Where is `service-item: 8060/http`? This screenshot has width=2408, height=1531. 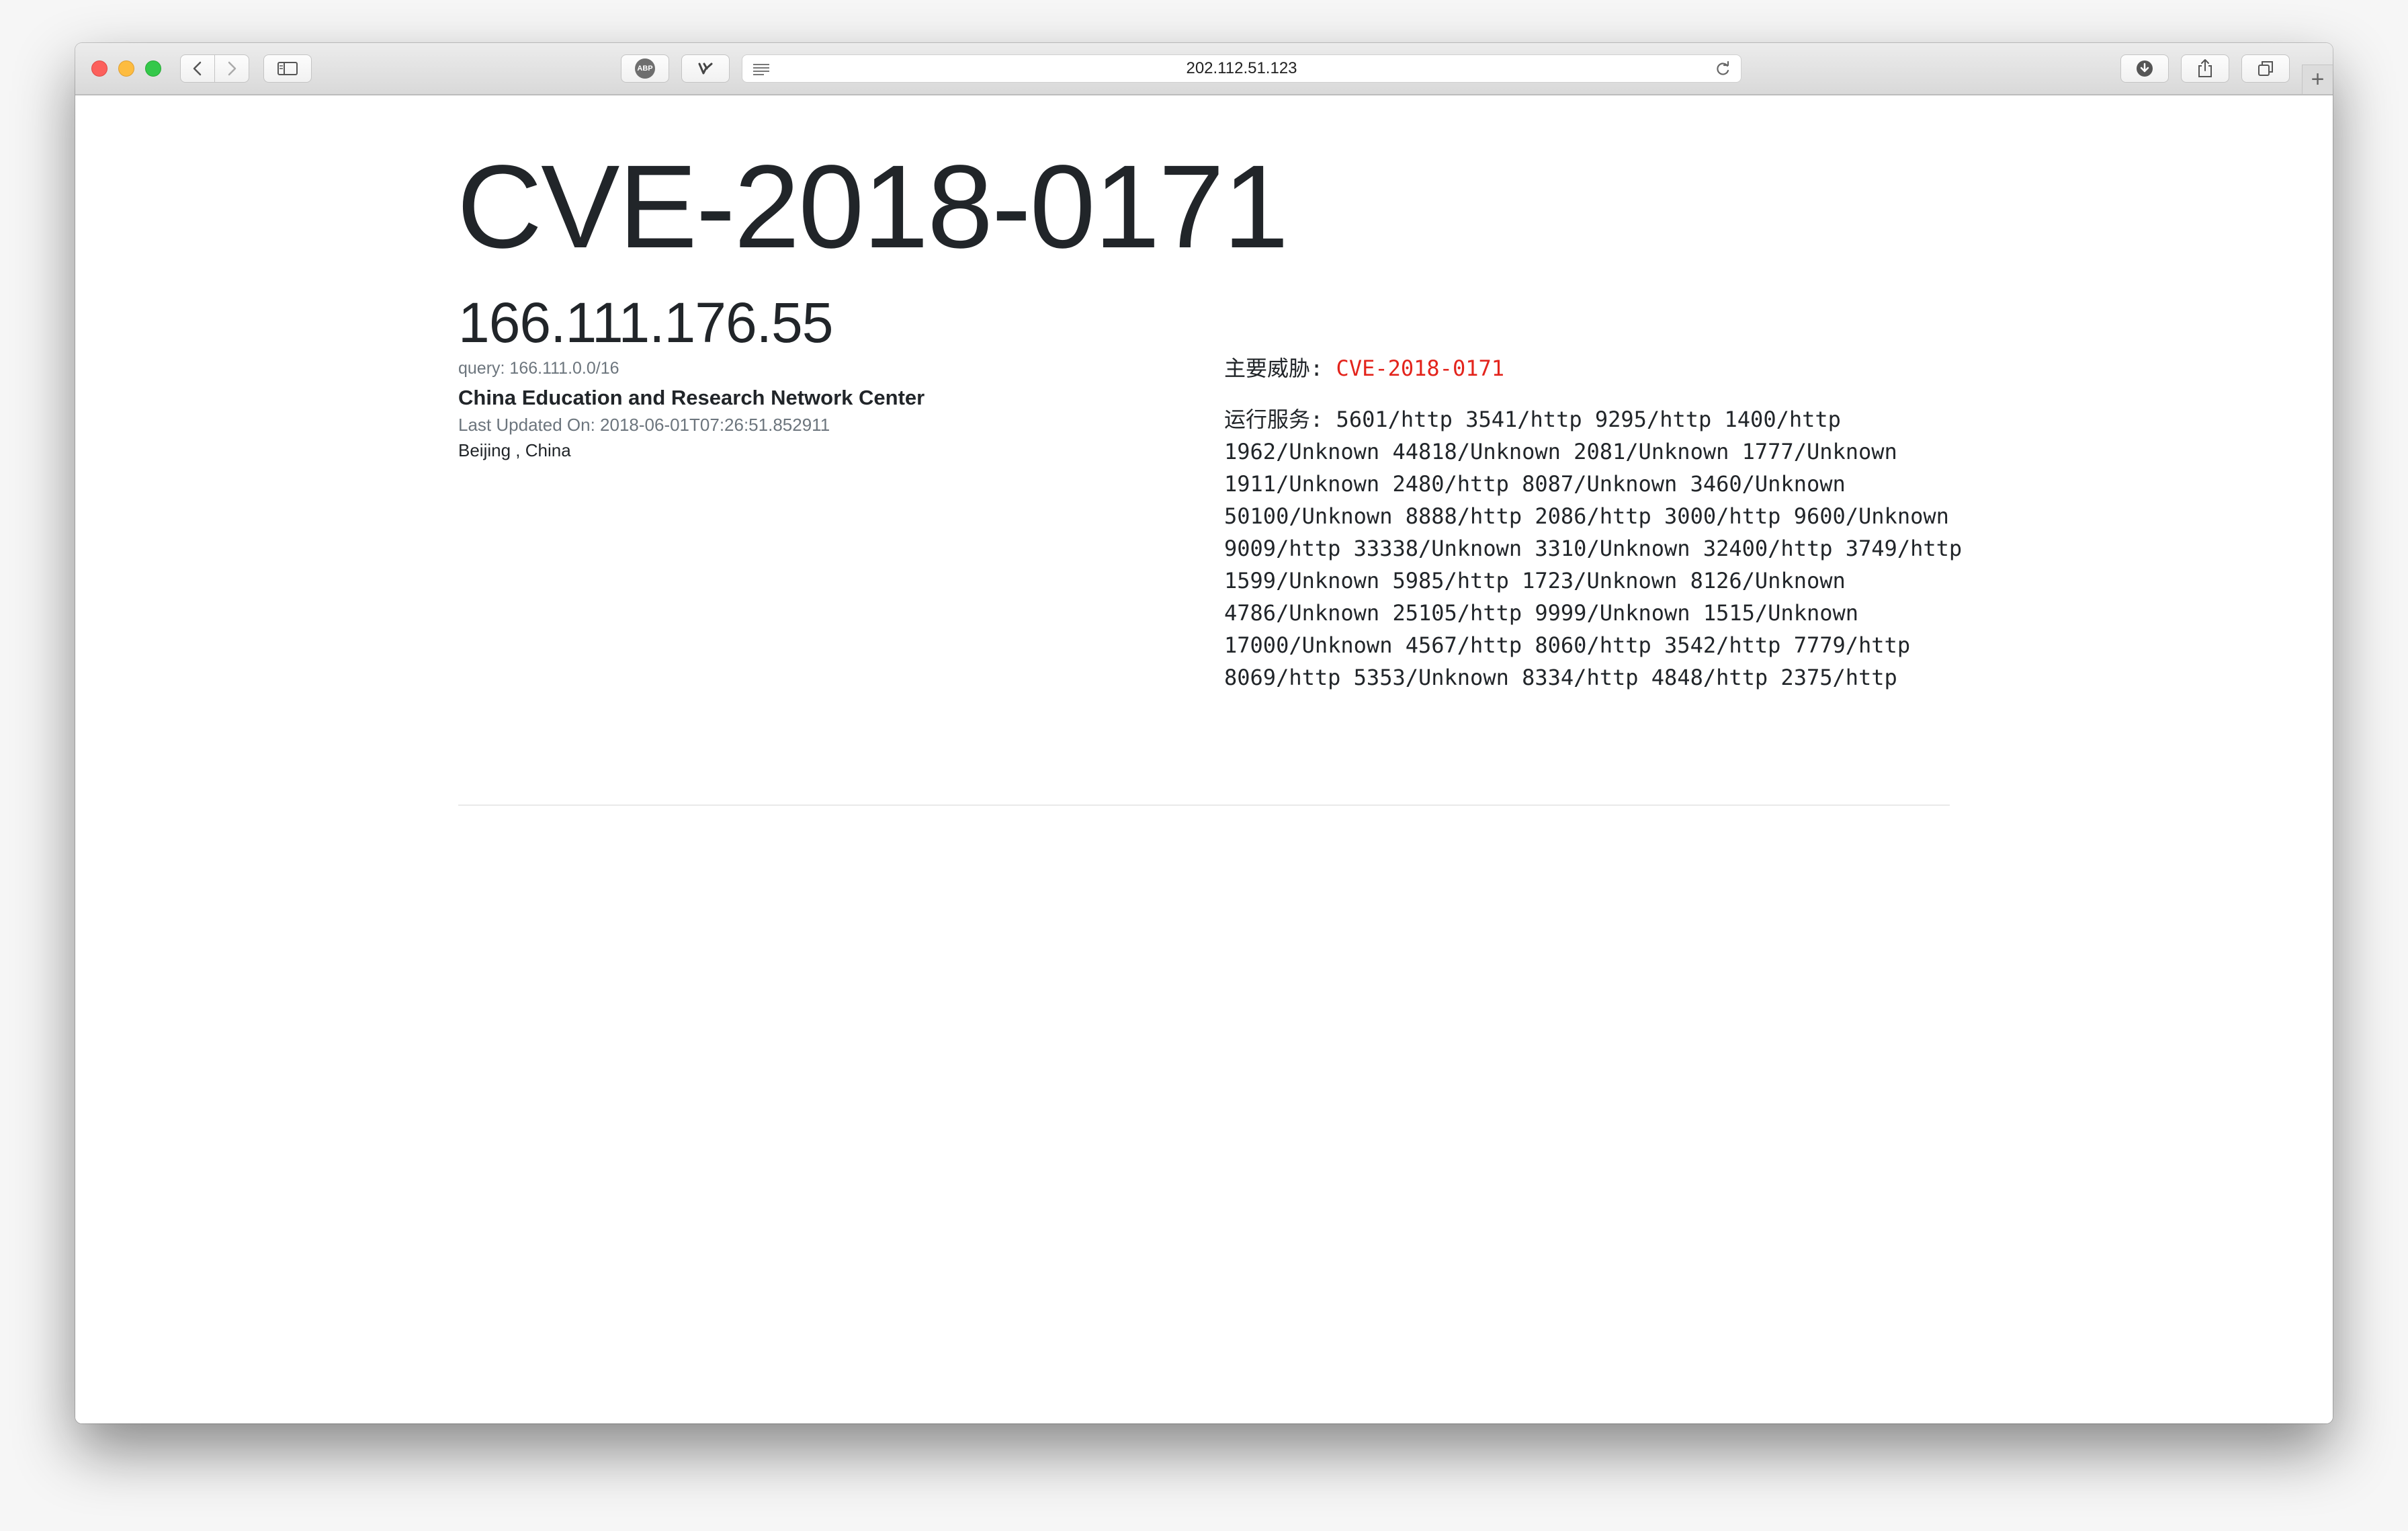 service-item: 8060/http is located at coordinates (1593, 645).